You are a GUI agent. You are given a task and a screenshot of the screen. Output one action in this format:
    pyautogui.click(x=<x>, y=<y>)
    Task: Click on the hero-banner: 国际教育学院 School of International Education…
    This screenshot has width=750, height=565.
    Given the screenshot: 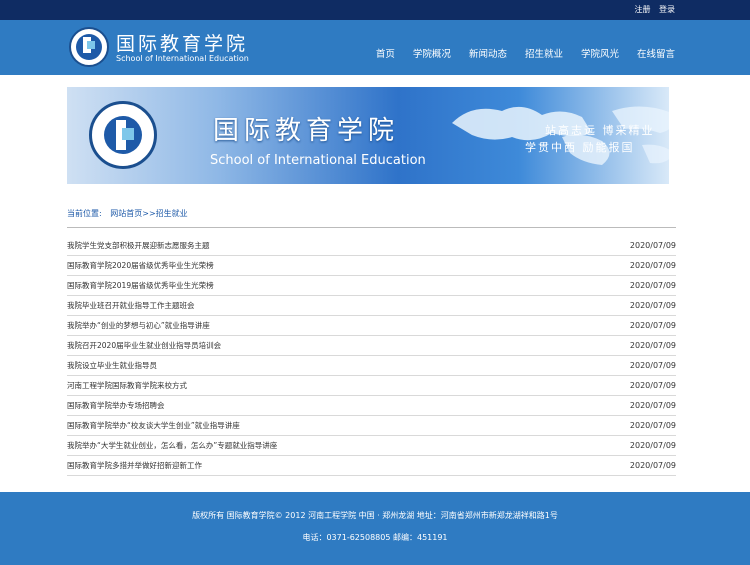 What is the action you would take?
    pyautogui.click(x=368, y=135)
    